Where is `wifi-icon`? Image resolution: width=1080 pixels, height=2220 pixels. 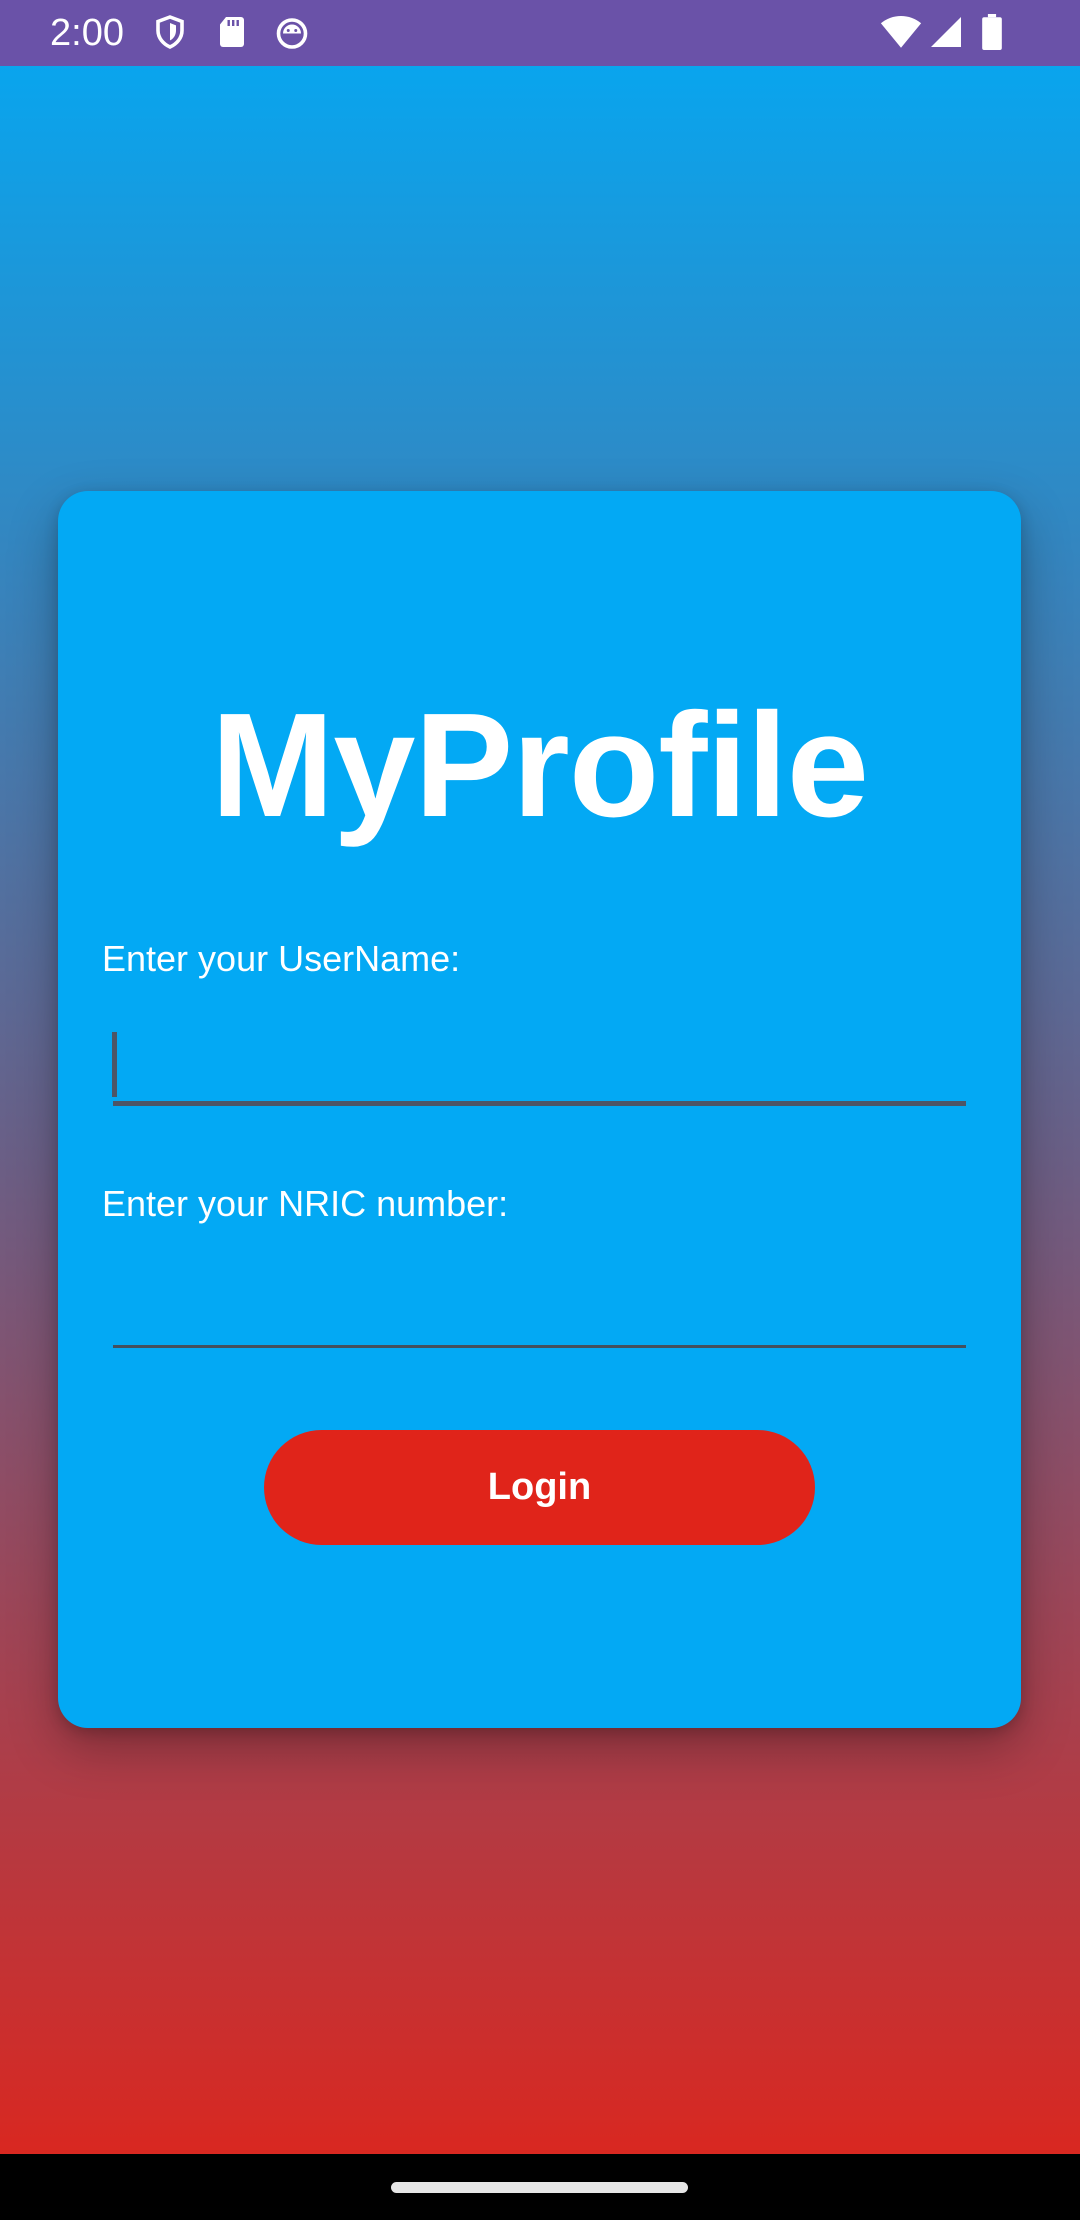
wifi-icon is located at coordinates (901, 32).